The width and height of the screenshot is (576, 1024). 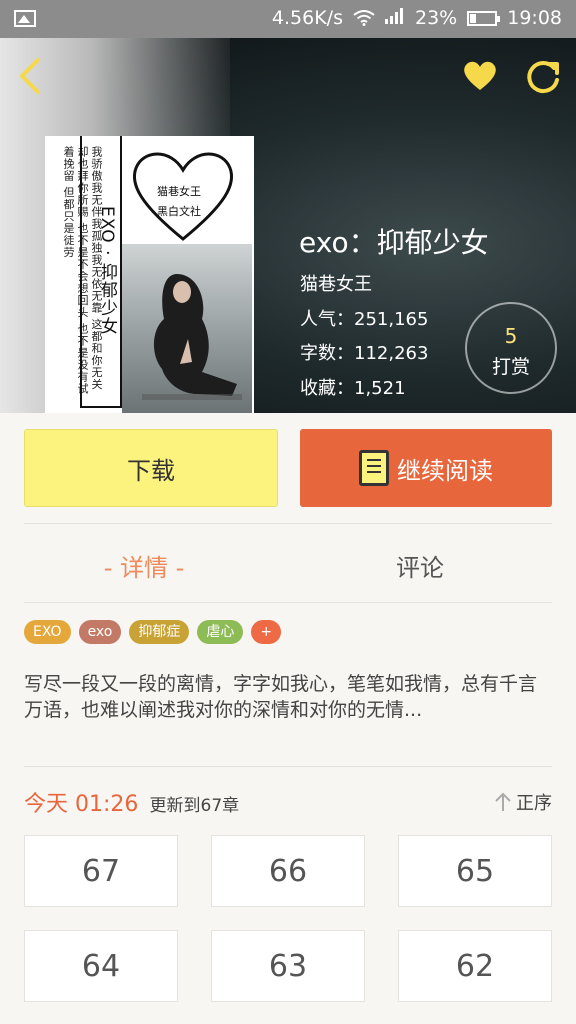 I want to click on tag-chip: exo, so click(x=100, y=632).